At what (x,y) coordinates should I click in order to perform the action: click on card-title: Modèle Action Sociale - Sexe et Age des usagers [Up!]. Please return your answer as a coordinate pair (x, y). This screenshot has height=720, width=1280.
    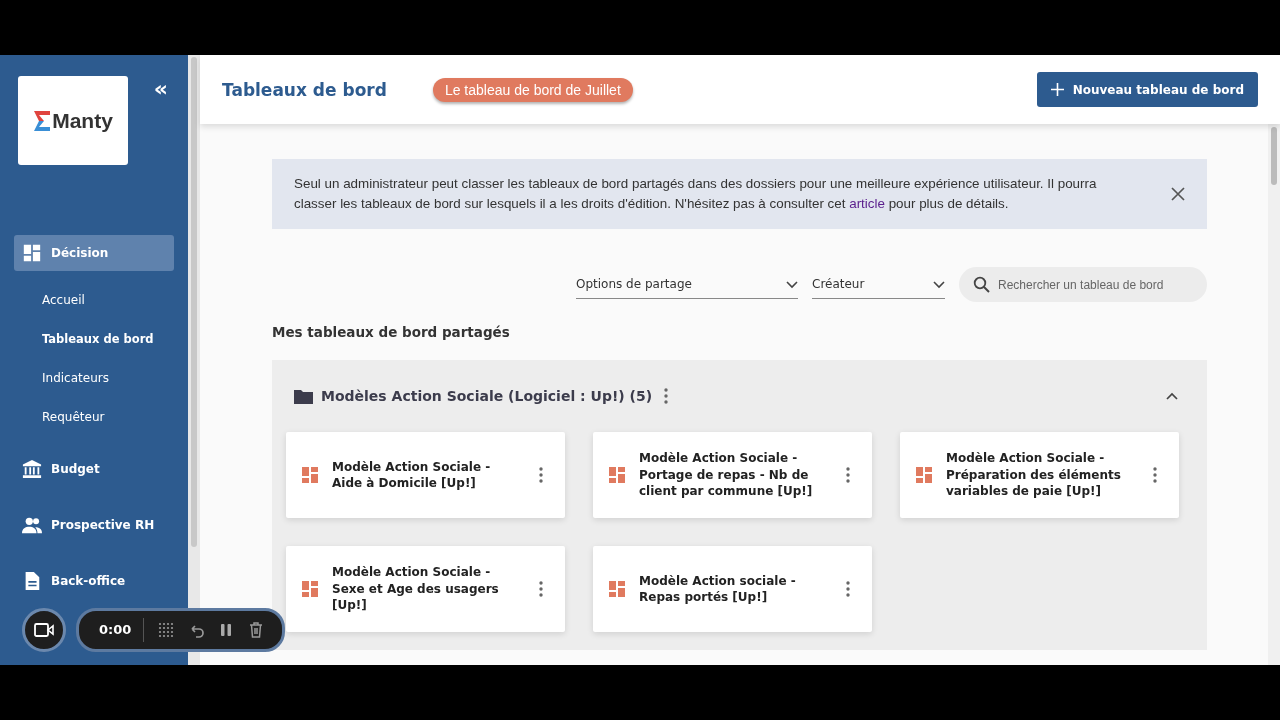
    Looking at the image, I should click on (416, 589).